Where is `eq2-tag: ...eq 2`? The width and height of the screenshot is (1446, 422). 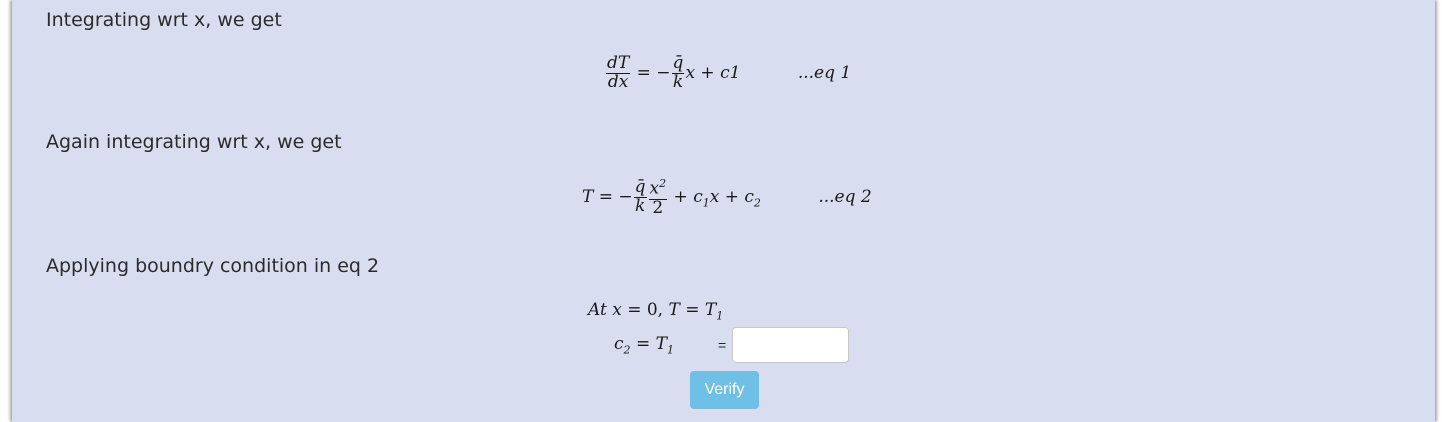 eq2-tag: ...eq 2 is located at coordinates (845, 197).